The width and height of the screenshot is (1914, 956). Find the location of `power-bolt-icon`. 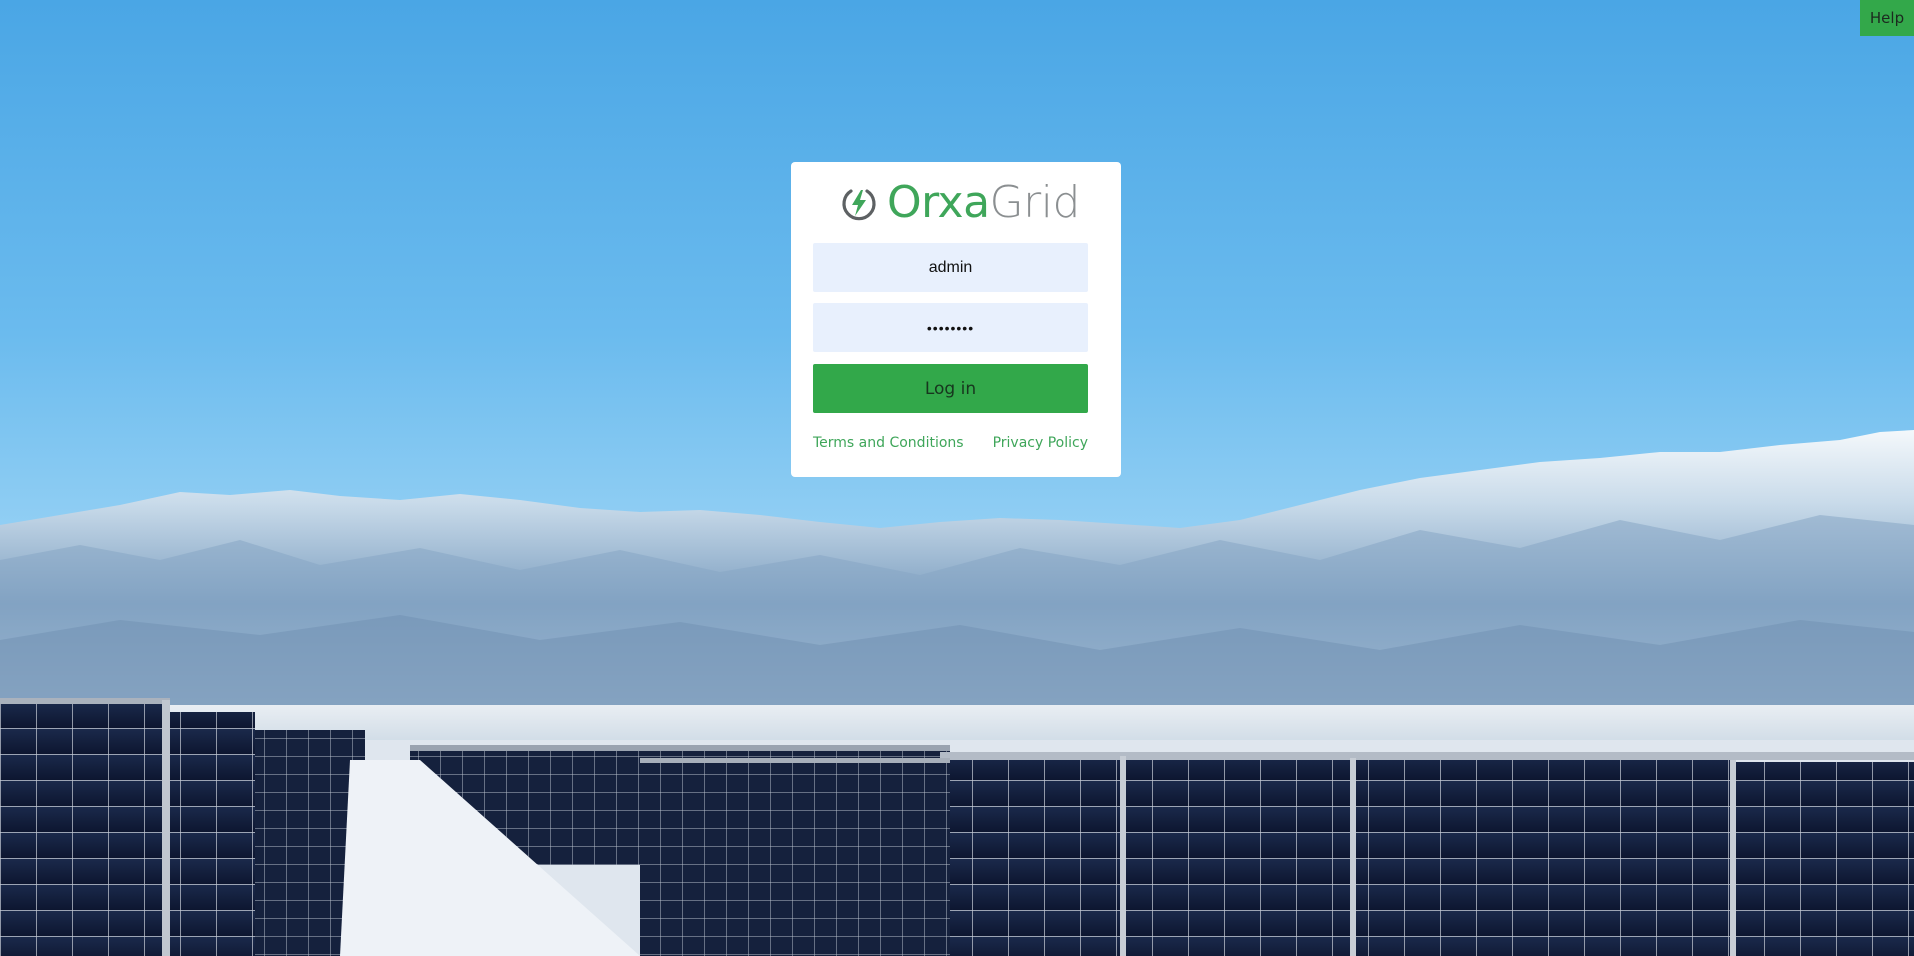

power-bolt-icon is located at coordinates (859, 205).